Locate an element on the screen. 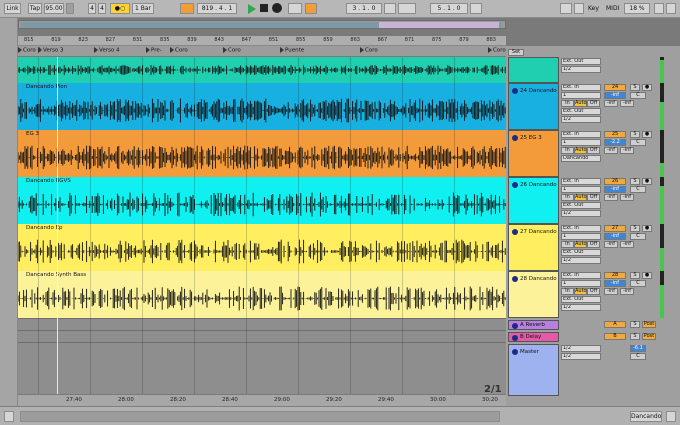 The image size is (680, 425). output-type-menu: Dancando is located at coordinates (581, 158).